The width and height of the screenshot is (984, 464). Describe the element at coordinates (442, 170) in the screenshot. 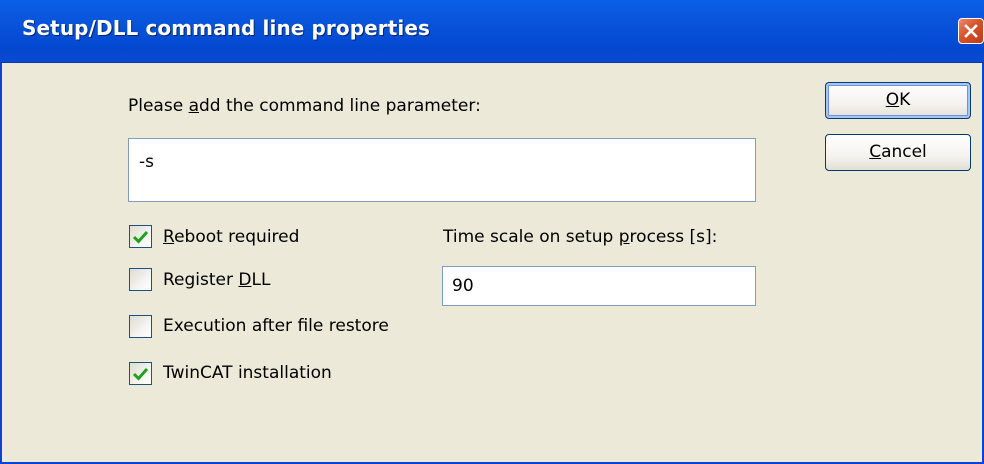

I see `command-line-input: -s` at that location.